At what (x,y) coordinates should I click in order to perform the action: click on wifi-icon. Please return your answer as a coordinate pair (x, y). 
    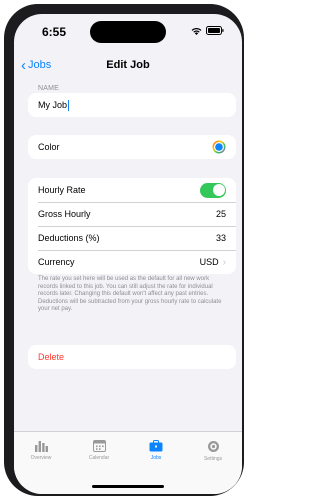
    Looking at the image, I should click on (196, 31).